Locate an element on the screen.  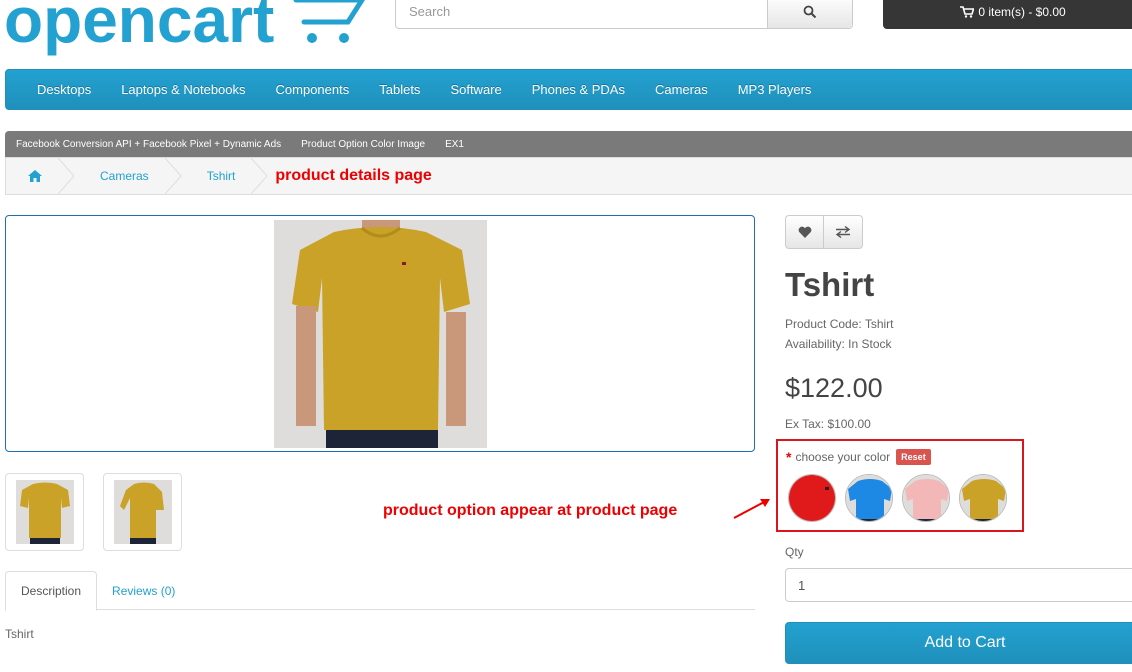
menu-item-mp3: MP3 Players is located at coordinates (775, 89).